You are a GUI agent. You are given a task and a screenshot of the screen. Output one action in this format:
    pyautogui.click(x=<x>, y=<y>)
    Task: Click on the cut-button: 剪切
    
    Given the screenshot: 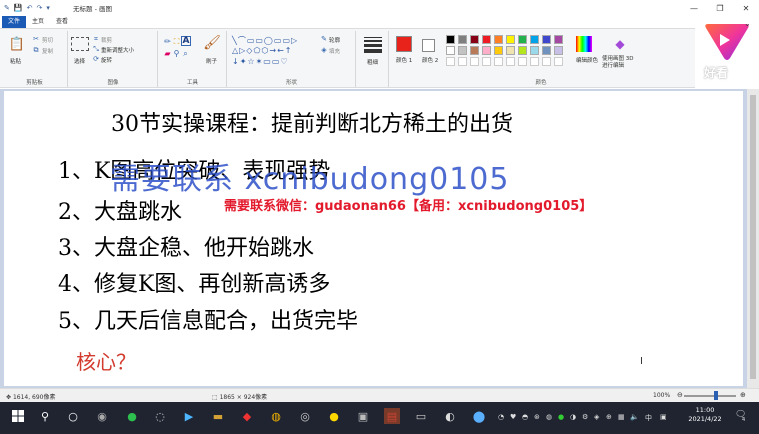 What is the action you would take?
    pyautogui.click(x=47, y=40)
    